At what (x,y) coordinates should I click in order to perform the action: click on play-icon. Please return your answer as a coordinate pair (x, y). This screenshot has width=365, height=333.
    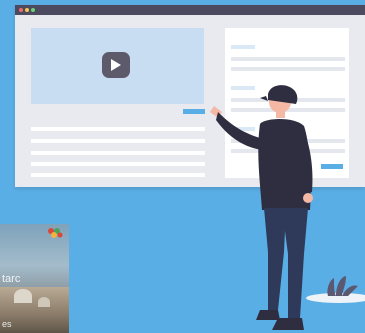
    Looking at the image, I should click on (116, 65).